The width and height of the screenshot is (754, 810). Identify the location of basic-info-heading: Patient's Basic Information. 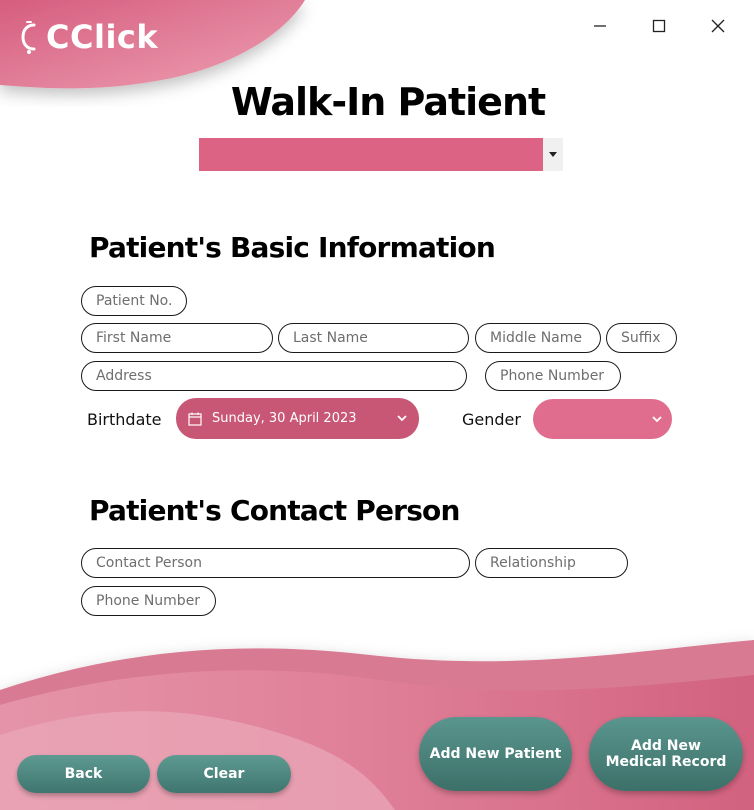
(292, 247).